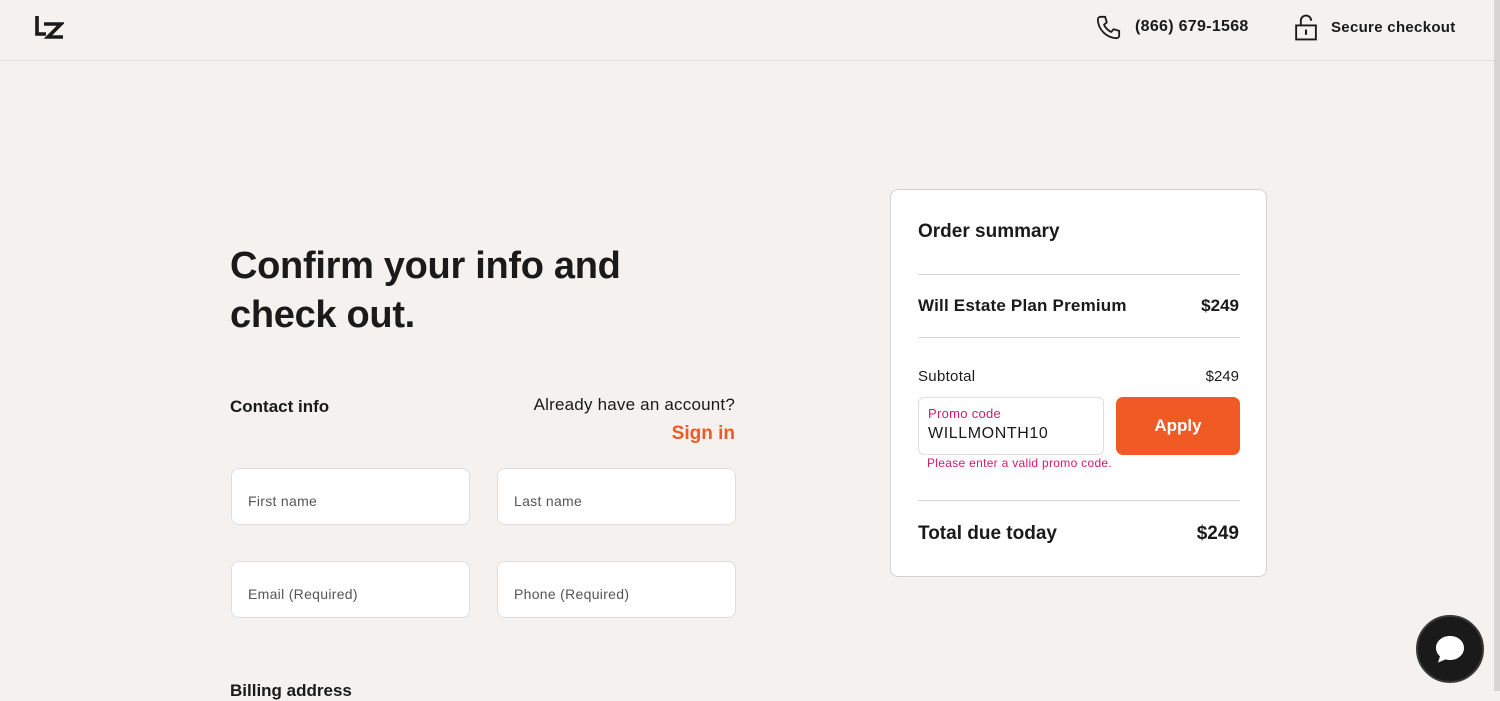  I want to click on billing-address-label: Billing address, so click(291, 690).